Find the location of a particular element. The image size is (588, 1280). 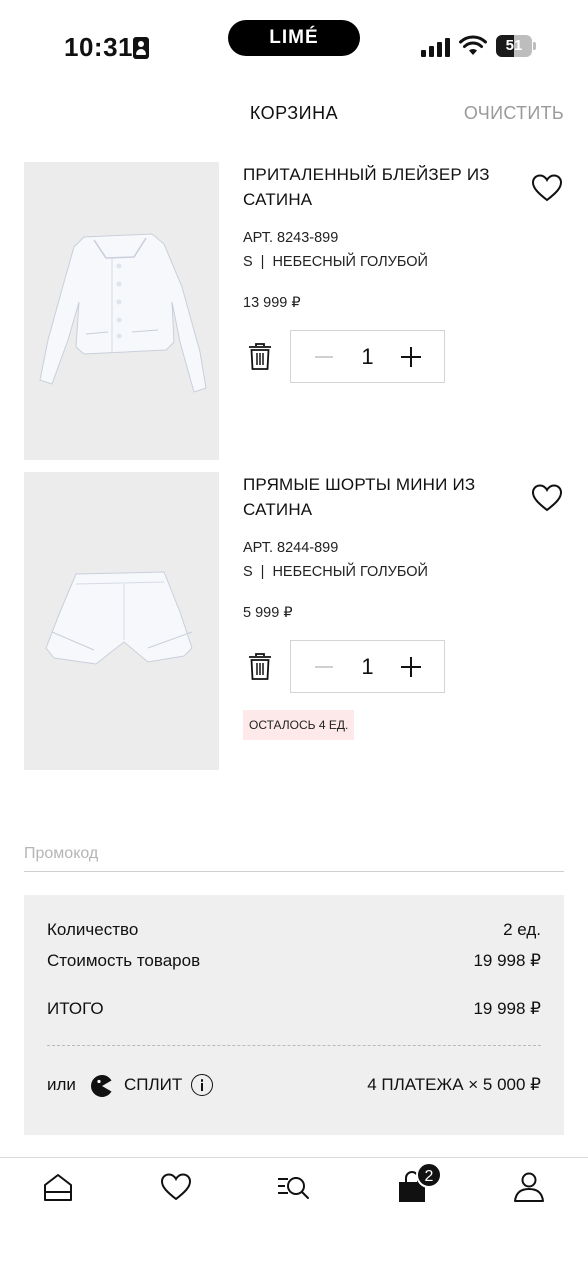

dynamic-island: LIMÉ is located at coordinates (294, 38).